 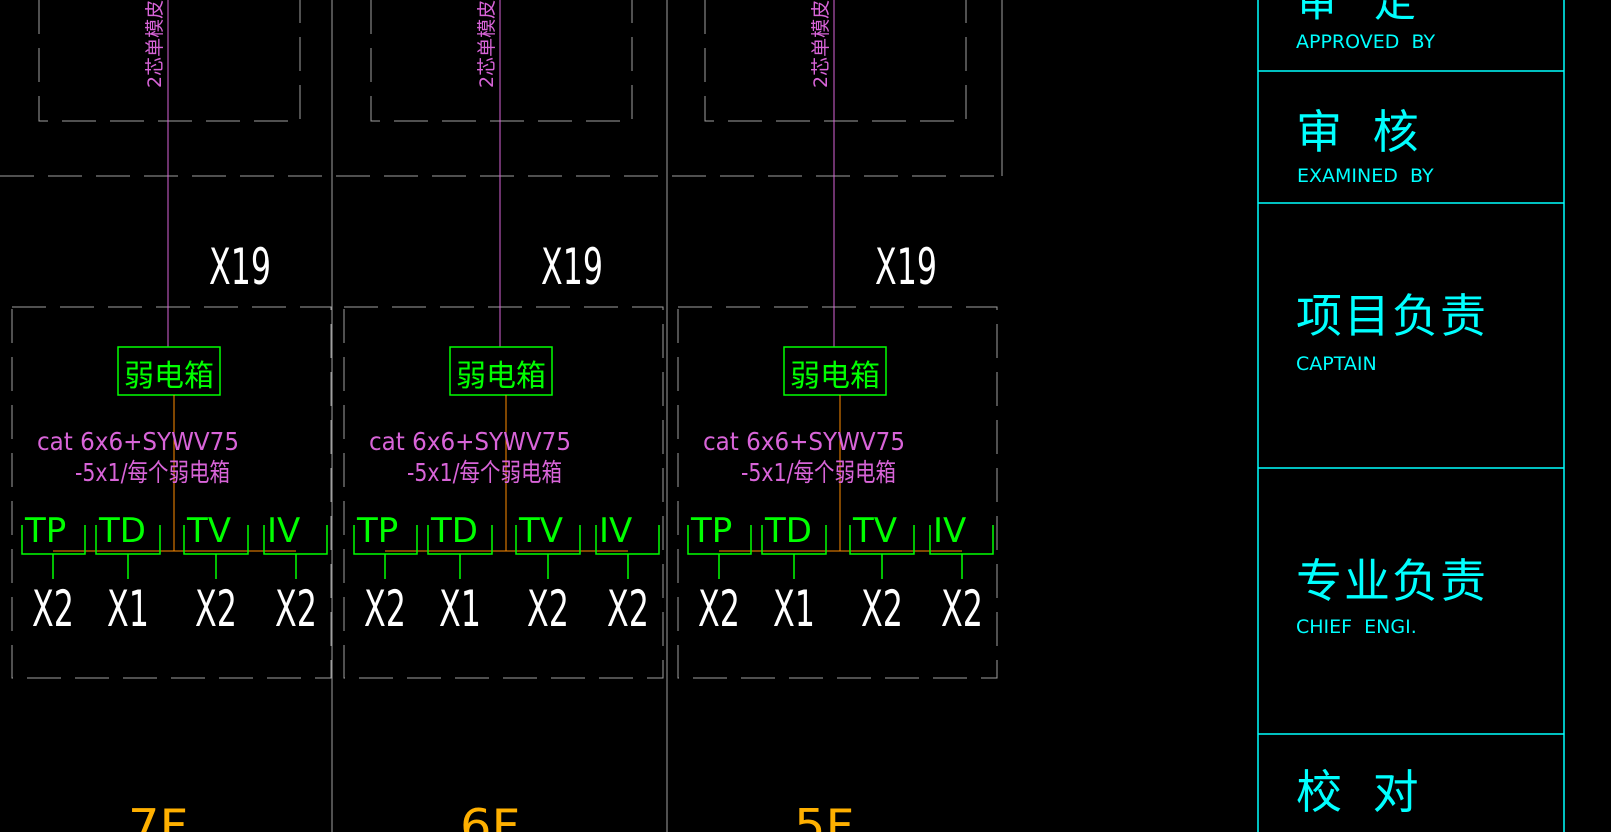 What do you see at coordinates (824, 815) in the screenshot?
I see `floor-label: 5F` at bounding box center [824, 815].